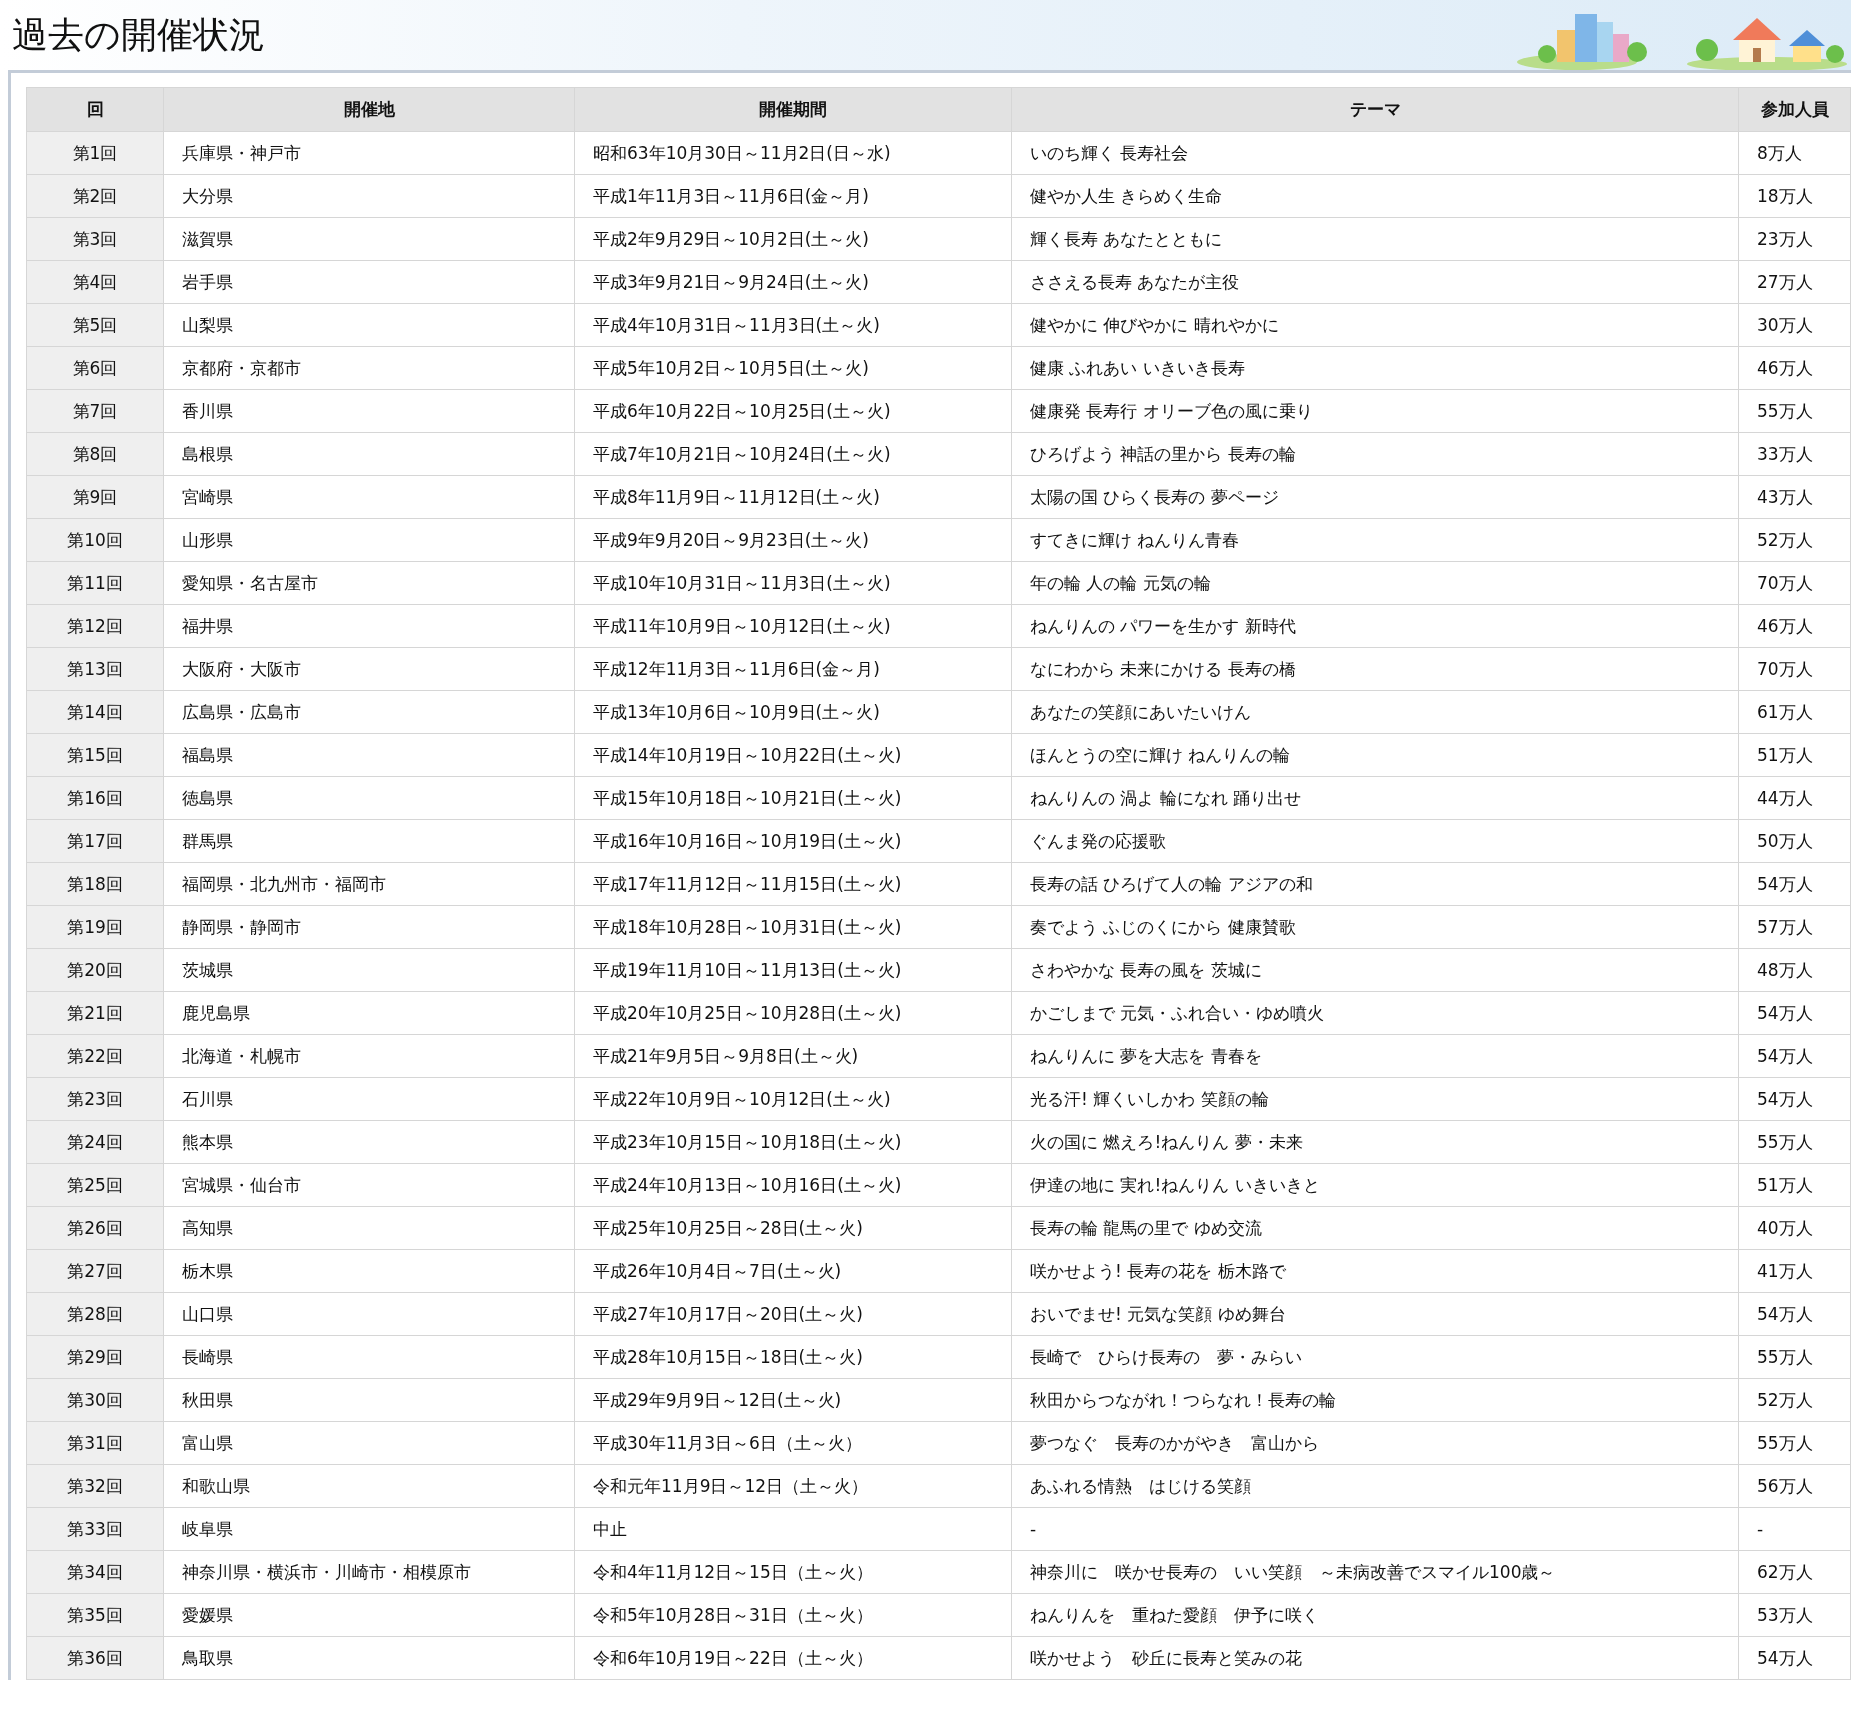 The height and width of the screenshot is (1713, 1851). Describe the element at coordinates (369, 583) in the screenshot. I see `venue-cell: 愛知県・名古屋市` at that location.